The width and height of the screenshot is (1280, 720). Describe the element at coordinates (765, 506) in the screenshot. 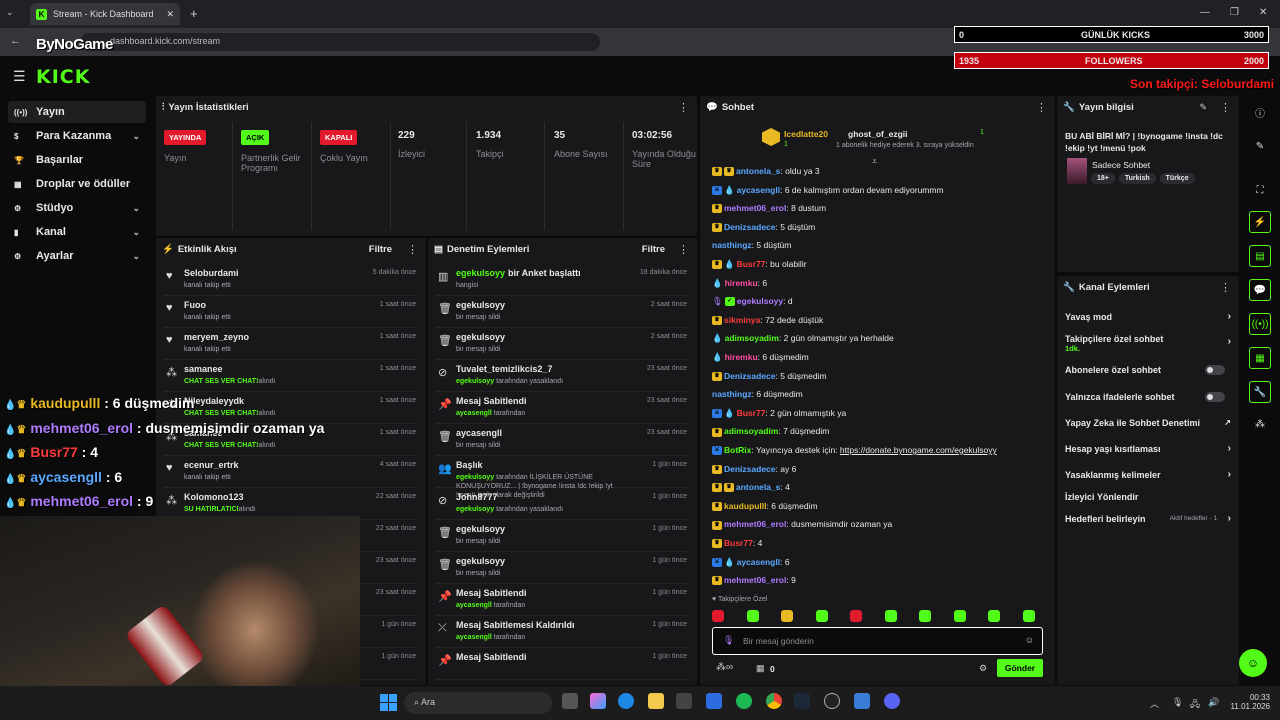

I see `chat-message: ♛ kaudupulll: 6 düşmedim` at that location.